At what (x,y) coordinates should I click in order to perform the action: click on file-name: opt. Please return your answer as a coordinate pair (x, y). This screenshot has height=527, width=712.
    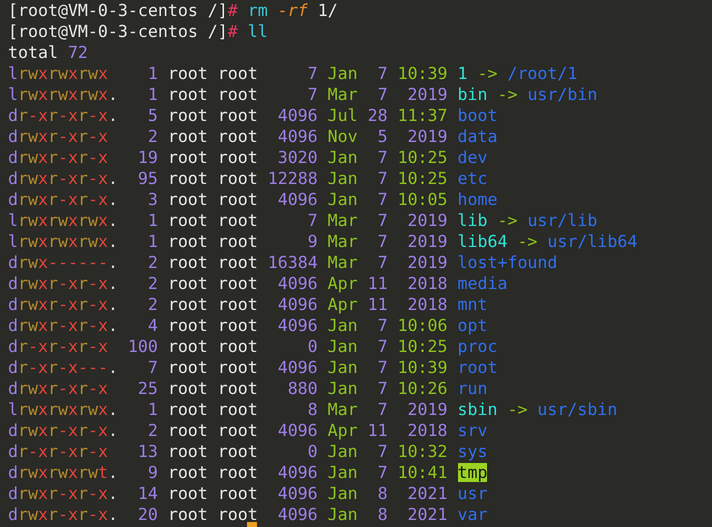
    Looking at the image, I should click on (473, 325).